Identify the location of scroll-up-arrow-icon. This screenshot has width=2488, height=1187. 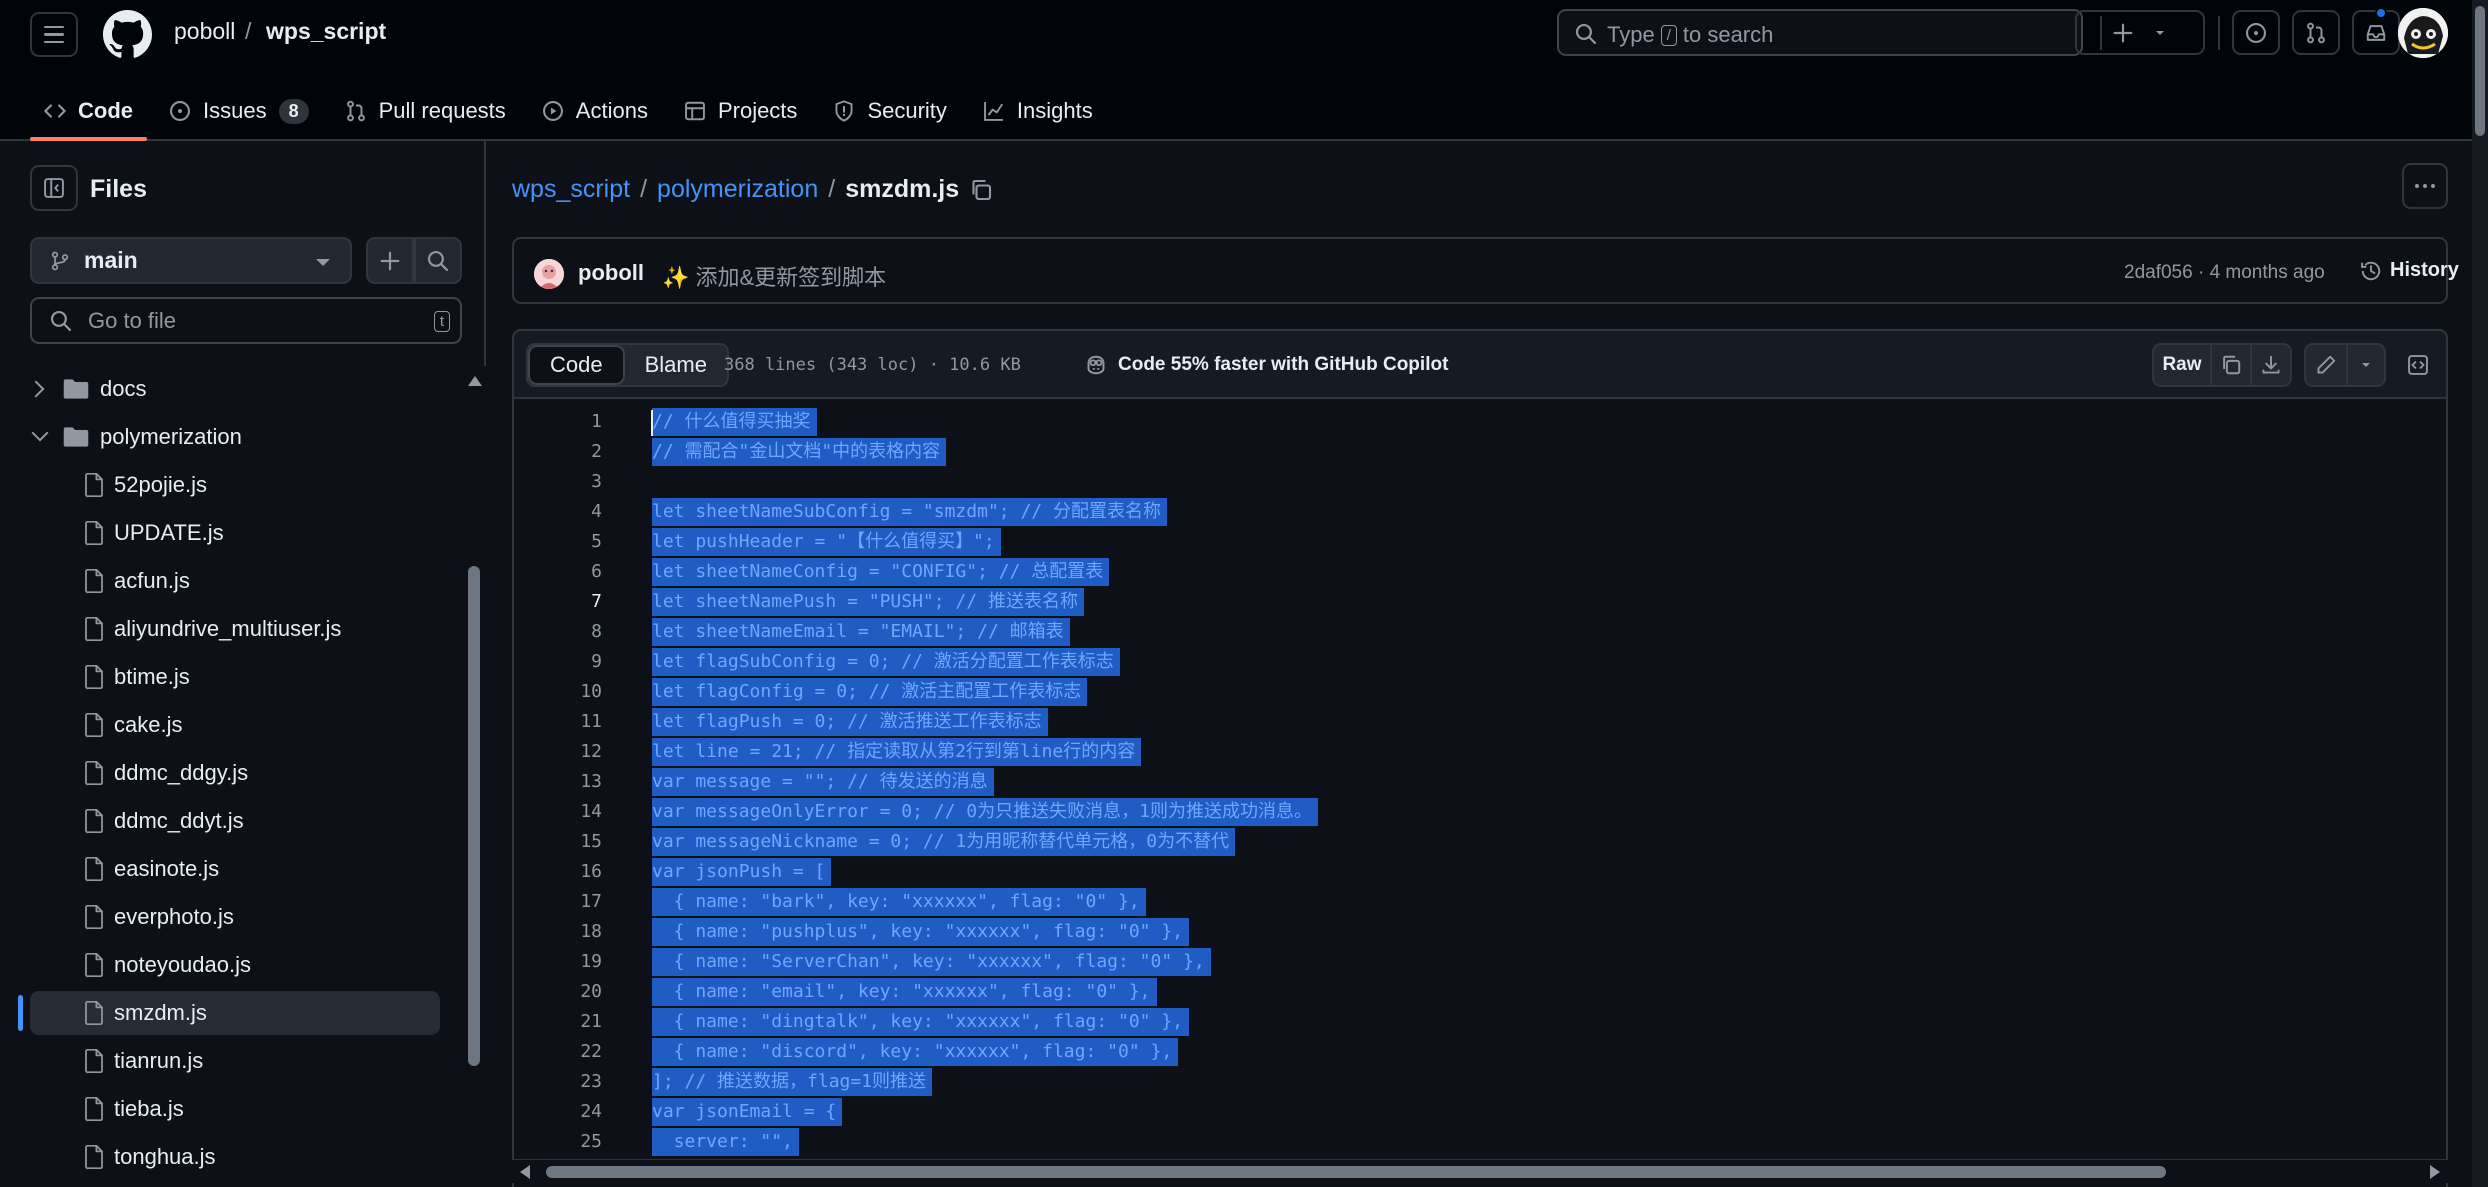
(475, 381).